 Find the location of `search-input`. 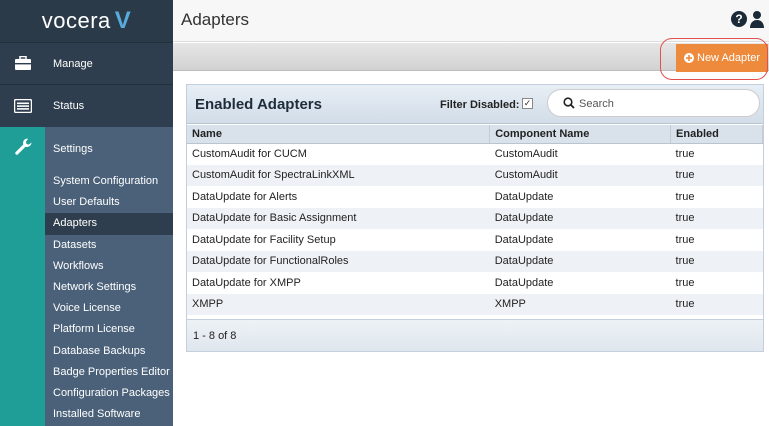

search-input is located at coordinates (664, 103).